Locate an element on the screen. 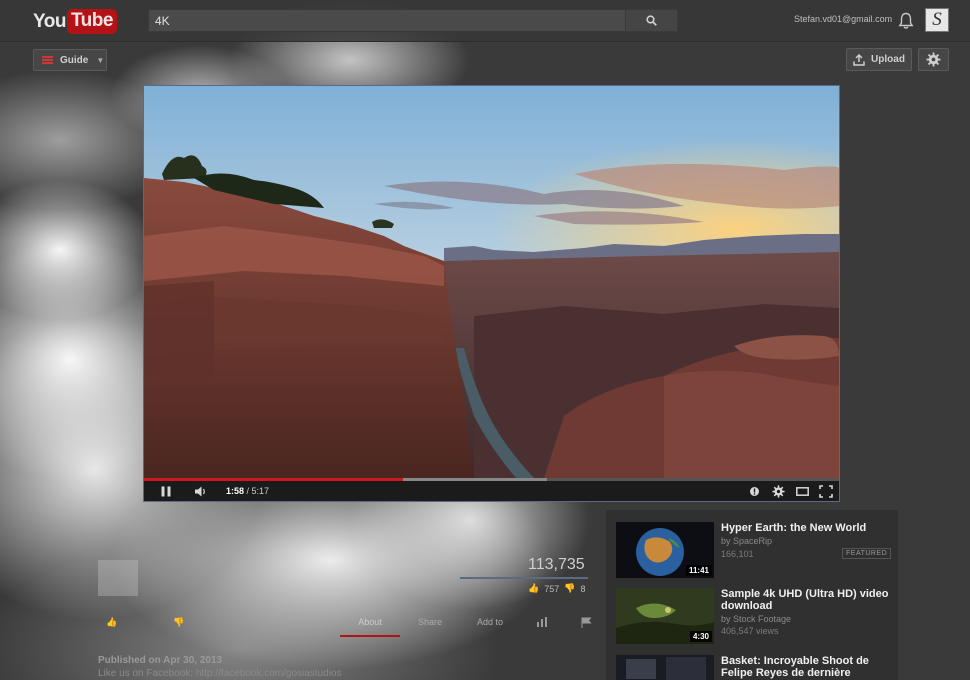 The image size is (970, 680). like-dislike: 👍 757 👎 8 is located at coordinates (556, 588).